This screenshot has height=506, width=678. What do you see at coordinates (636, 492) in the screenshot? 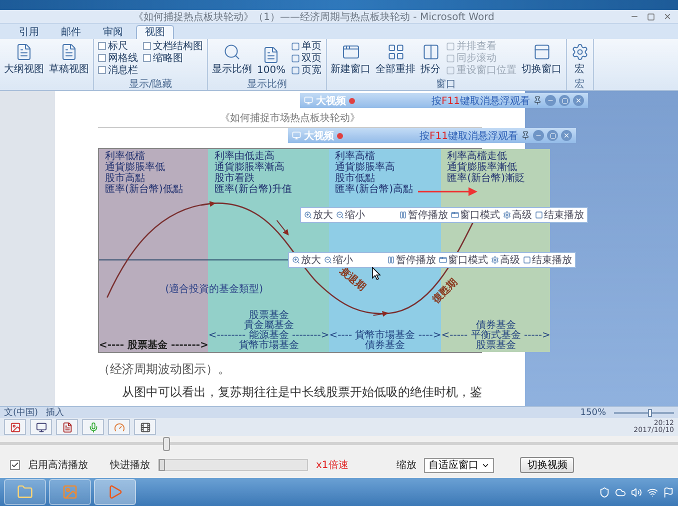
I see `speaker-icon` at bounding box center [636, 492].